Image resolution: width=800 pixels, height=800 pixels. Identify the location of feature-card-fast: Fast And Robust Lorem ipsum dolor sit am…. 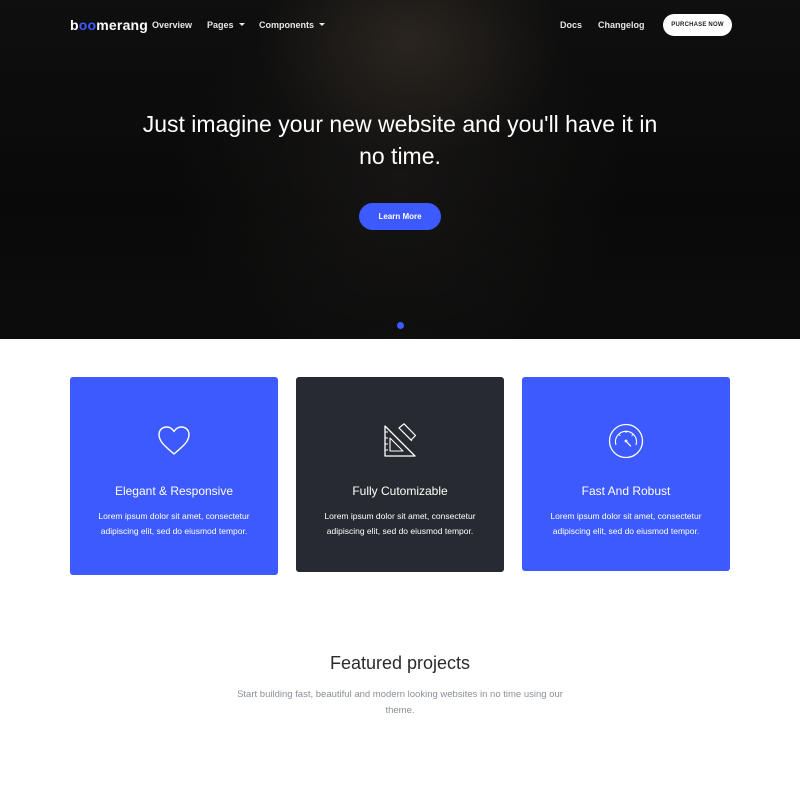
(626, 474).